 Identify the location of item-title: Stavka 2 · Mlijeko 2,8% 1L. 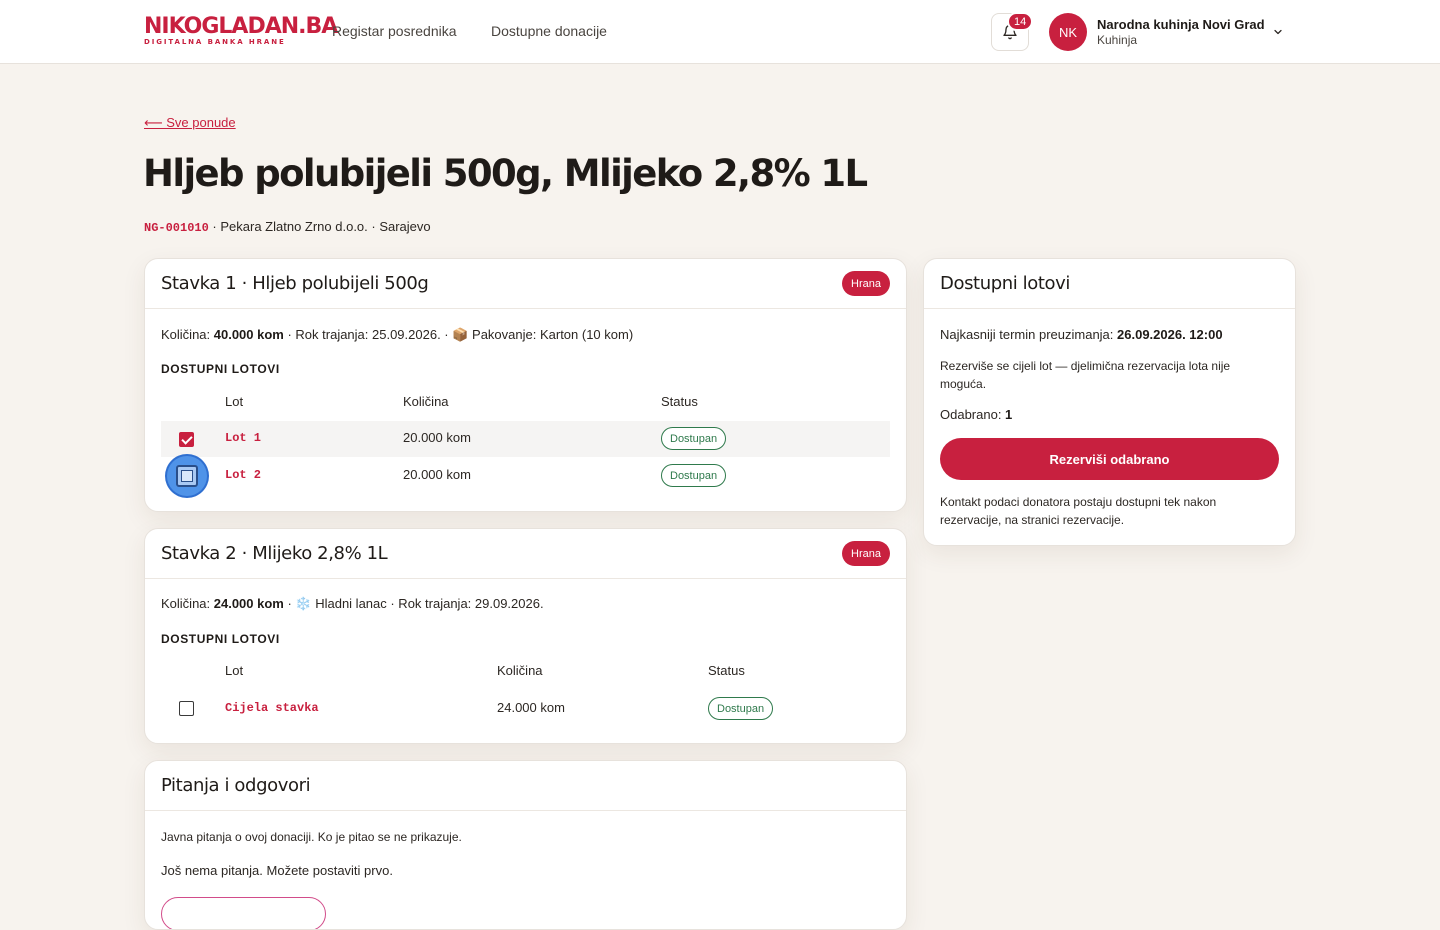
(274, 553).